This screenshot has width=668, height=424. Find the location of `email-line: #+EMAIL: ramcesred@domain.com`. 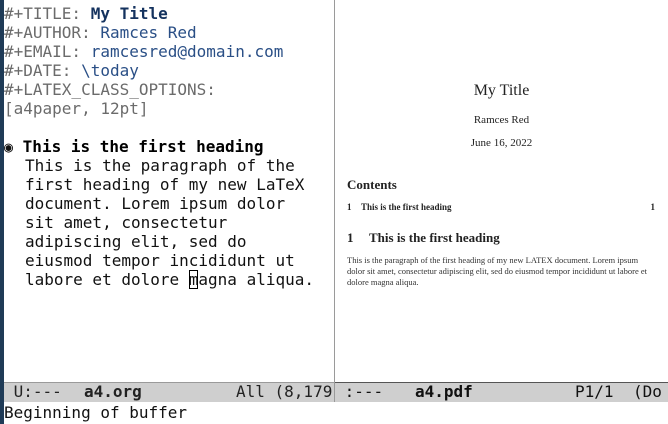

email-line: #+EMAIL: ramcesred@domain.com is located at coordinates (143, 51).